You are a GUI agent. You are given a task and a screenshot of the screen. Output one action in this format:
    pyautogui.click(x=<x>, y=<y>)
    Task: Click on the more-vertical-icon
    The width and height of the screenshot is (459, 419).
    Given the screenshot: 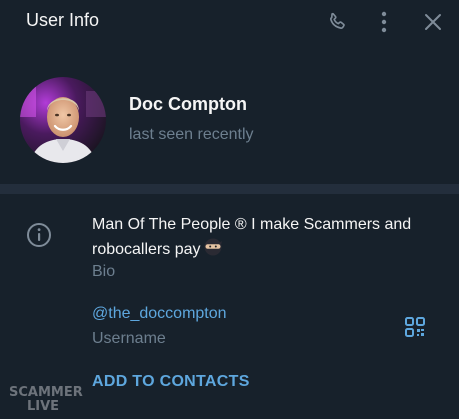 What is the action you would take?
    pyautogui.click(x=384, y=22)
    